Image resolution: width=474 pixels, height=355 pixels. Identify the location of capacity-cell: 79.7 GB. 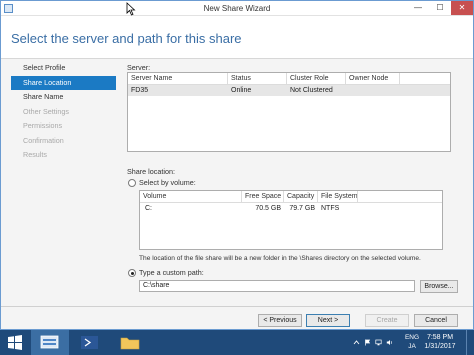
(302, 208).